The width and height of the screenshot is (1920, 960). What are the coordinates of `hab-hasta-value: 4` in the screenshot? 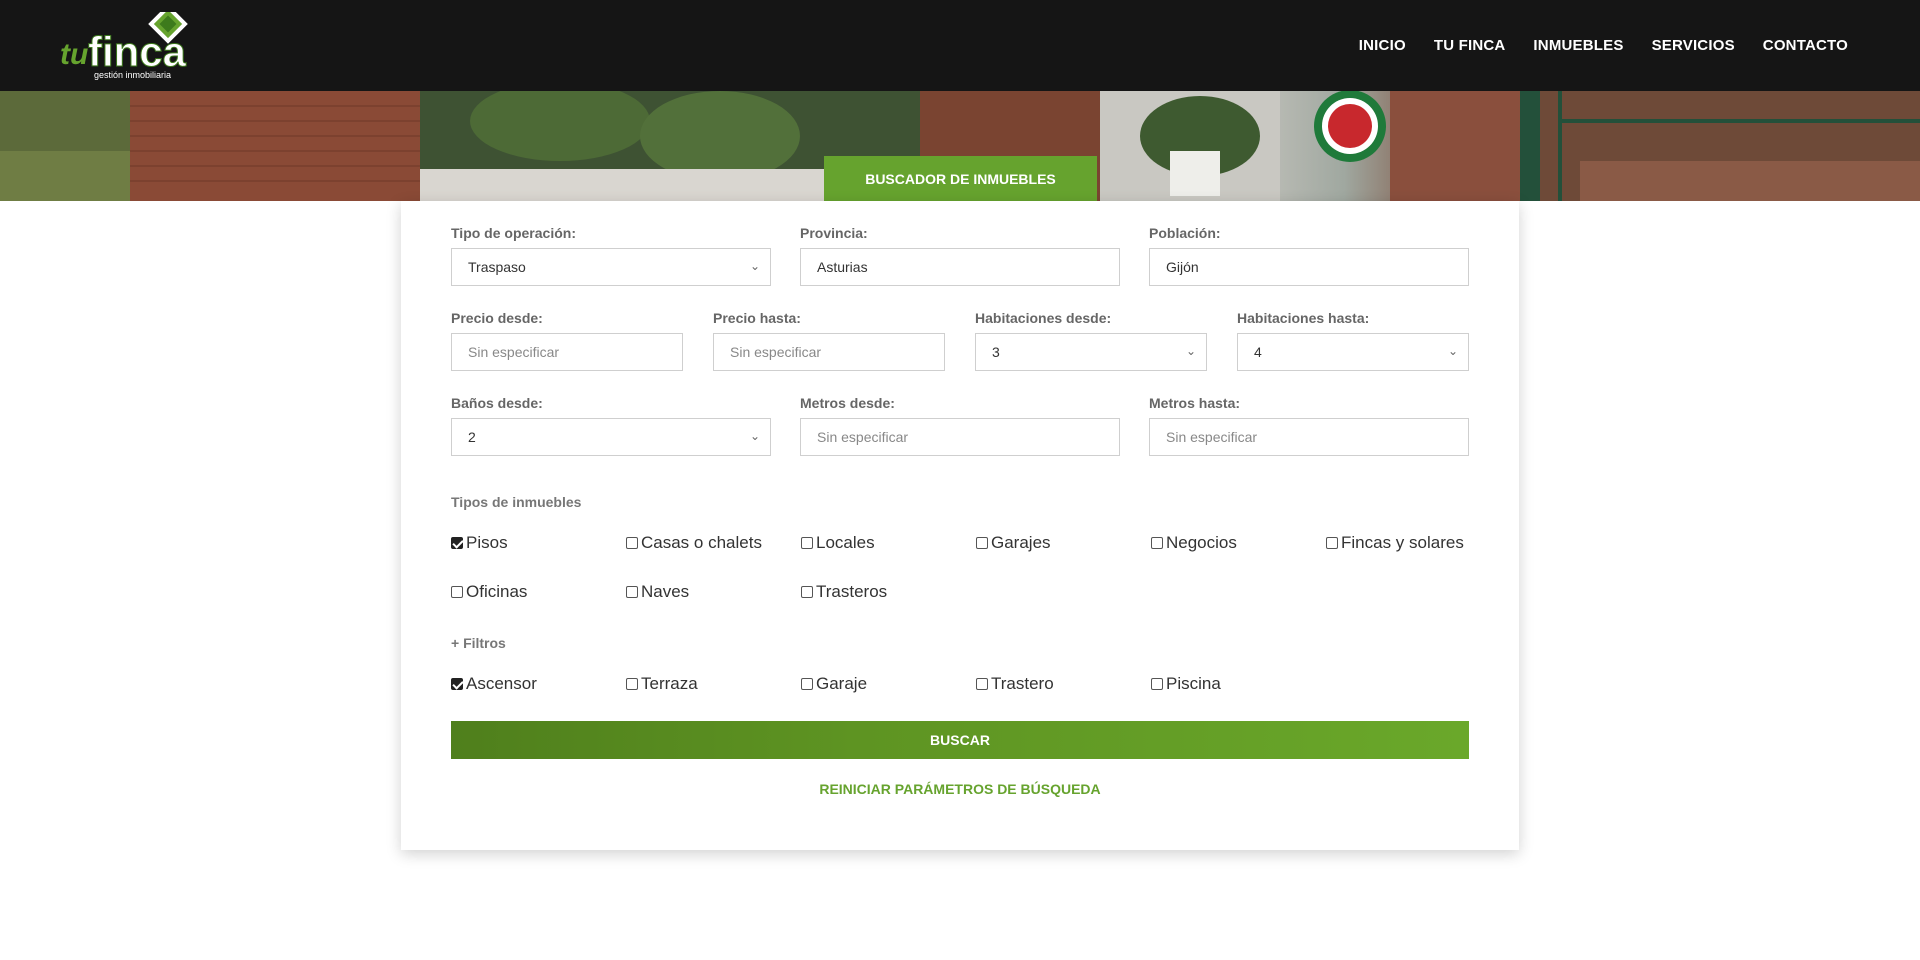 It's located at (1258, 352).